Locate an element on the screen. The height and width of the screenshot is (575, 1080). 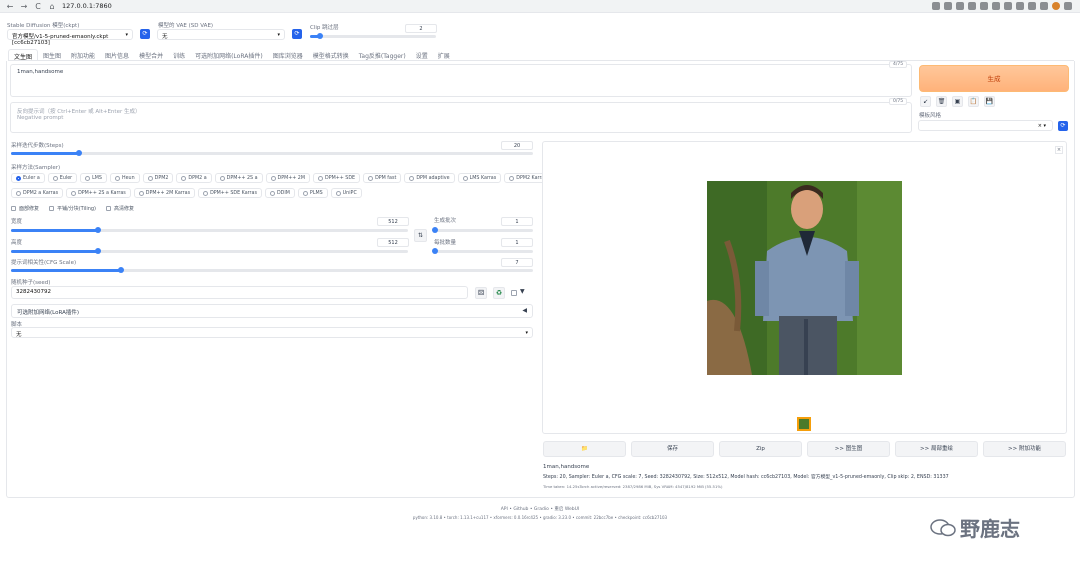
height-input: 512 is located at coordinates (393, 242).